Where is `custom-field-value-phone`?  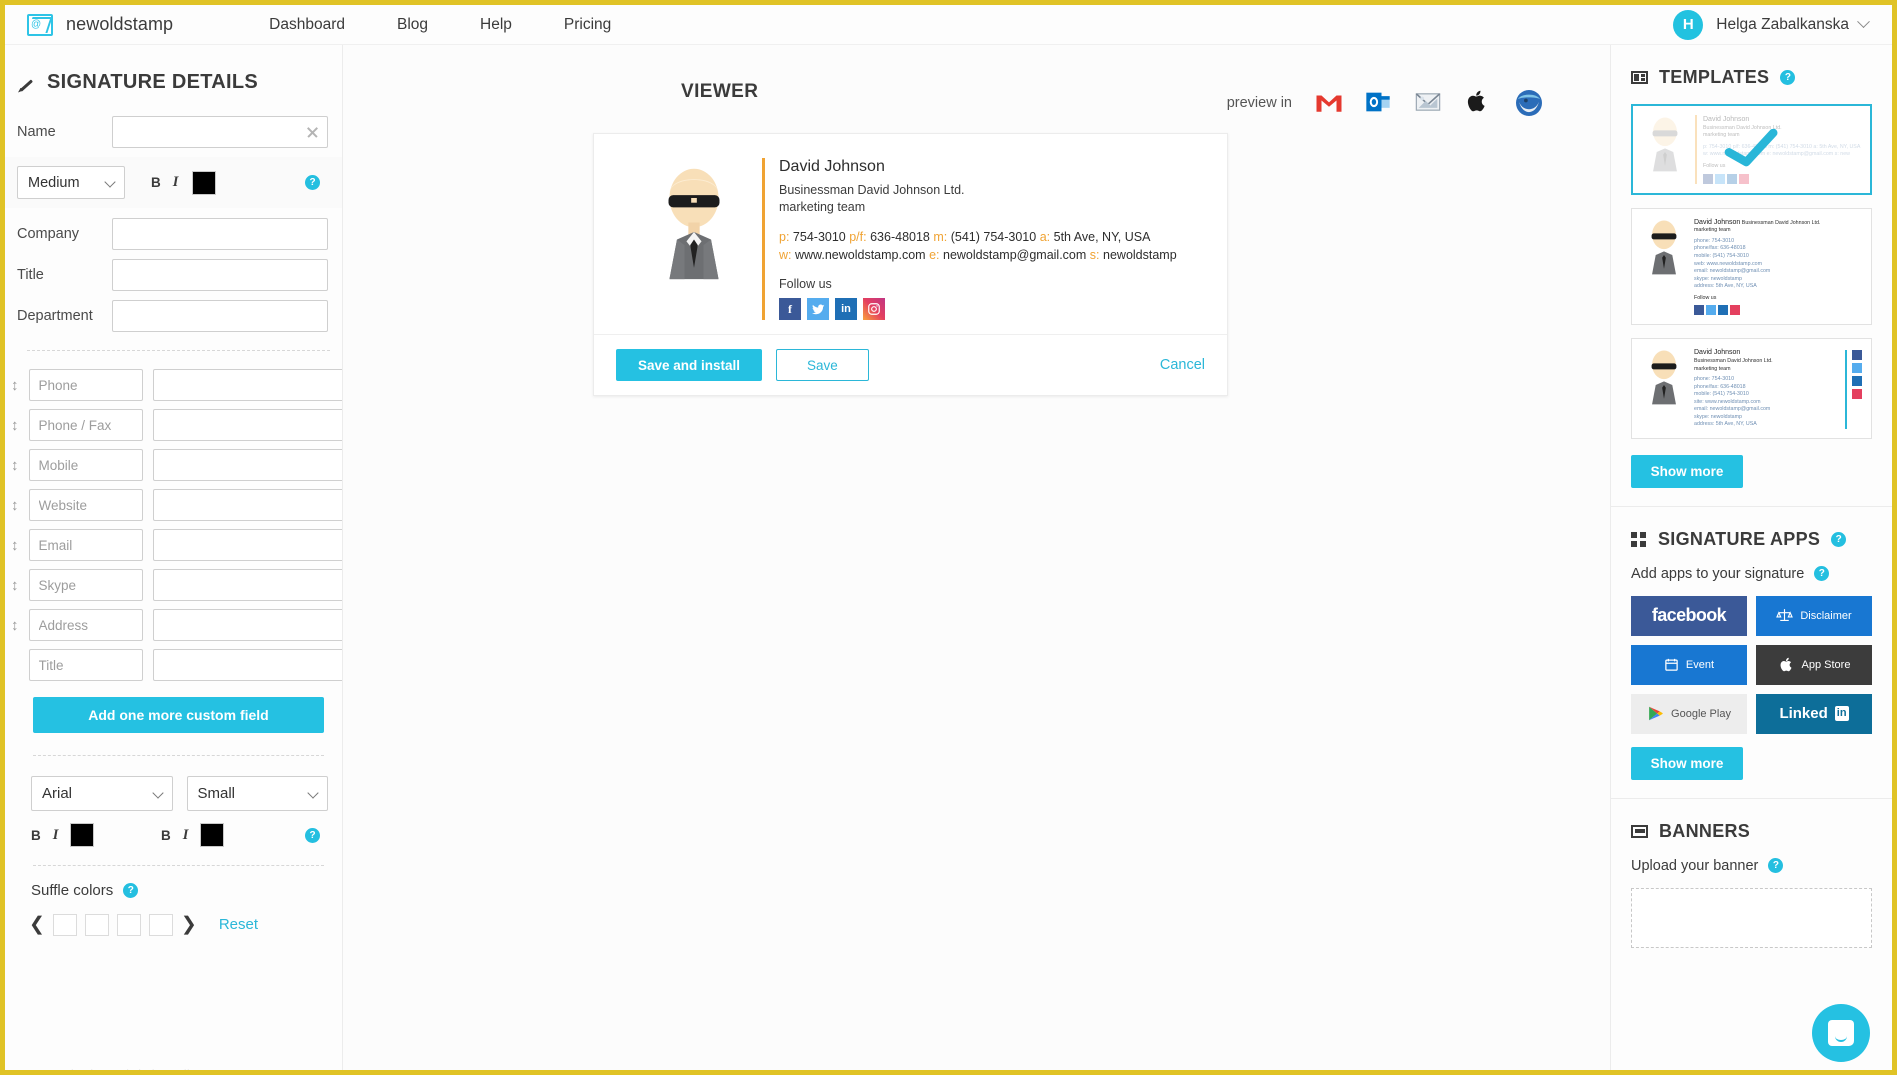 custom-field-value-phone is located at coordinates (247, 385).